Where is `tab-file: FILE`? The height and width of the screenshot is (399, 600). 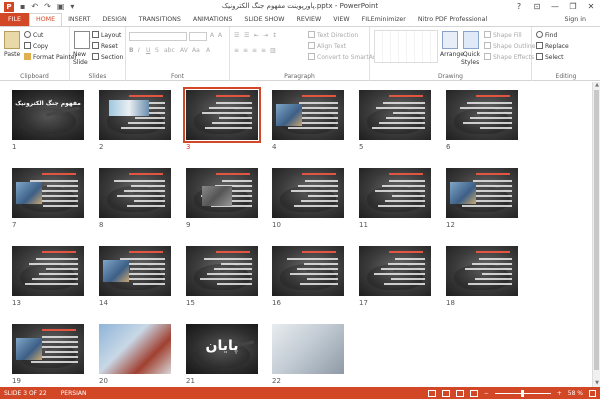
tab-file: FILE is located at coordinates (14, 19).